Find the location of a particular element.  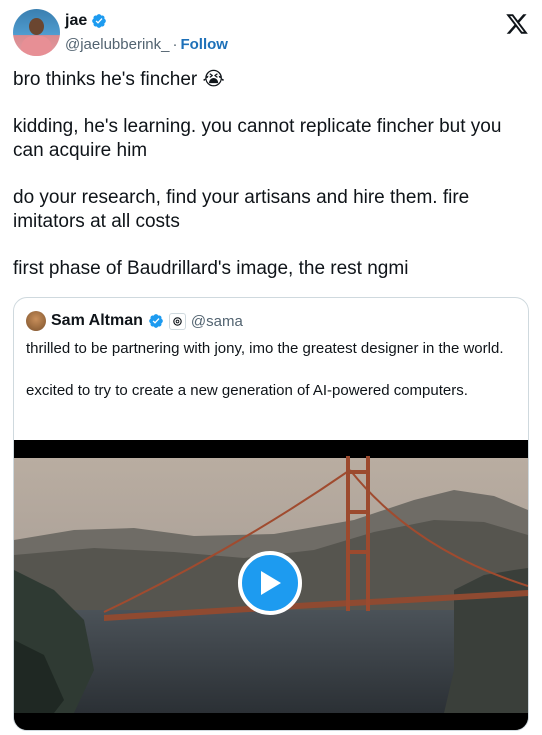

tweet-paragraph: bro thinks he's fincher 😭 is located at coordinates (273, 79).